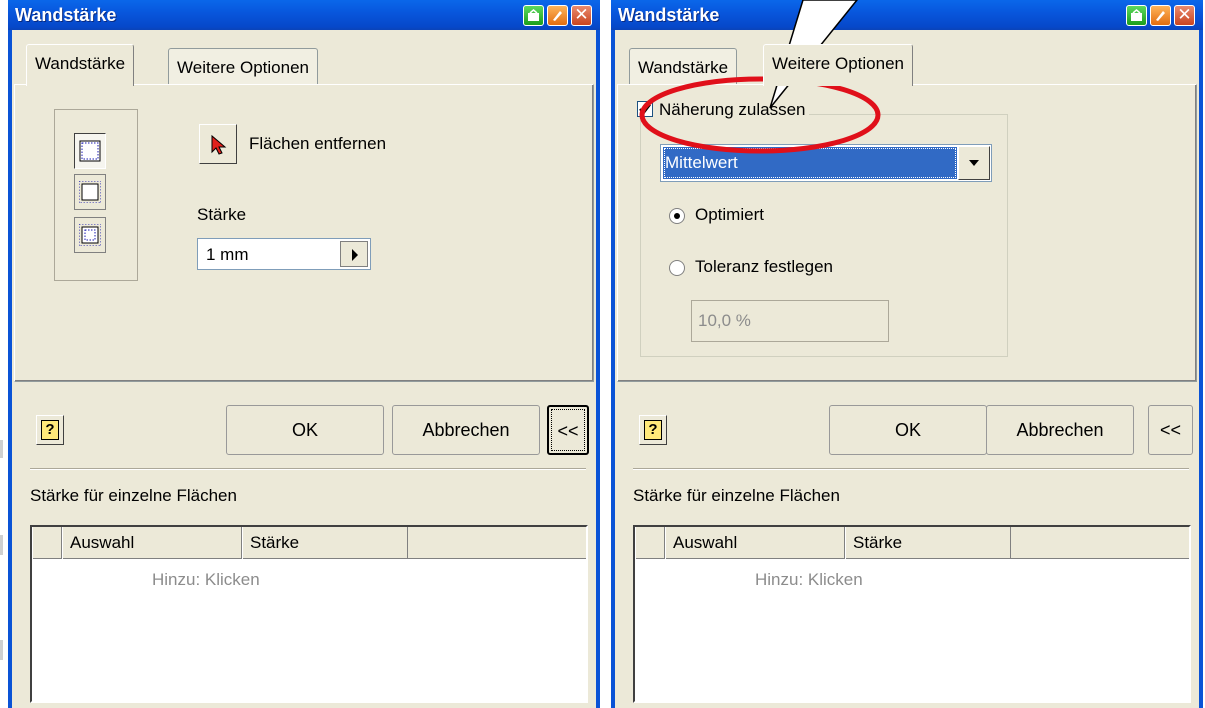 The height and width of the screenshot is (708, 1205). I want to click on triangle-right-icon, so click(355, 255).